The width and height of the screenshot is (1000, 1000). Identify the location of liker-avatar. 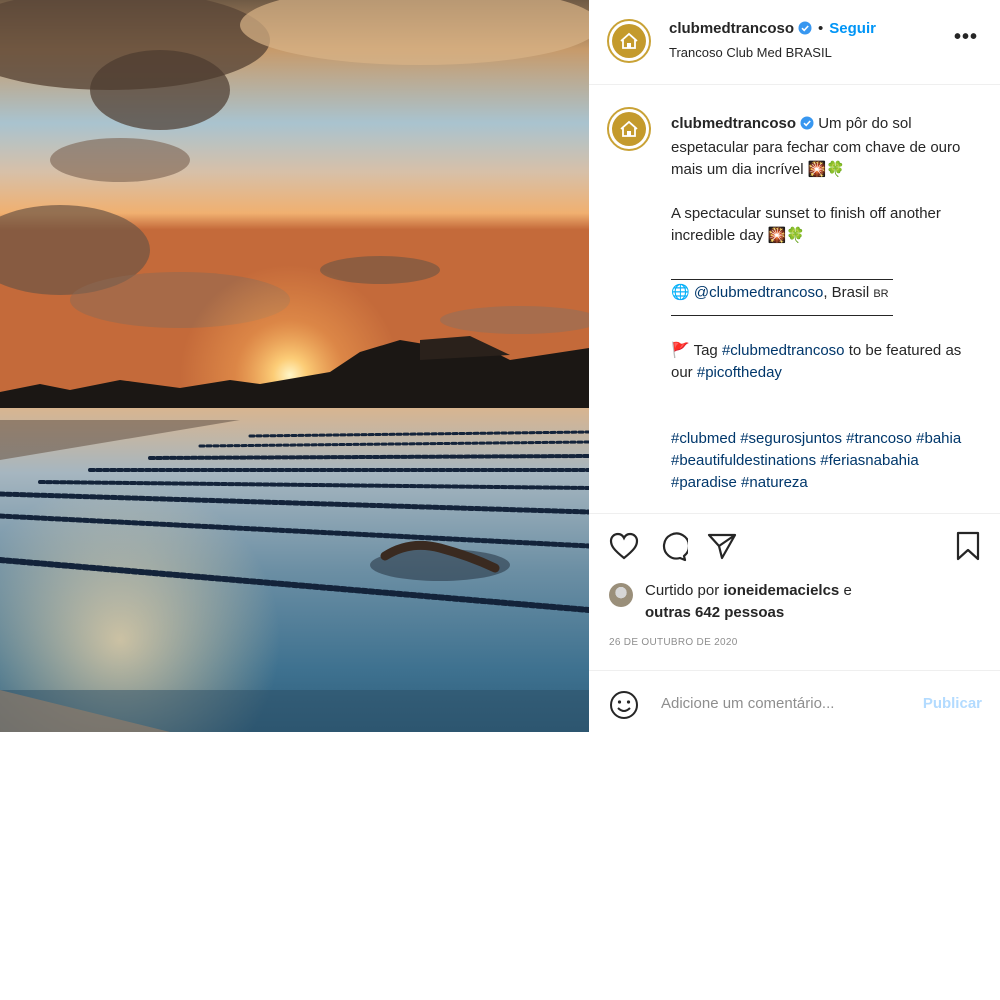
(621, 595).